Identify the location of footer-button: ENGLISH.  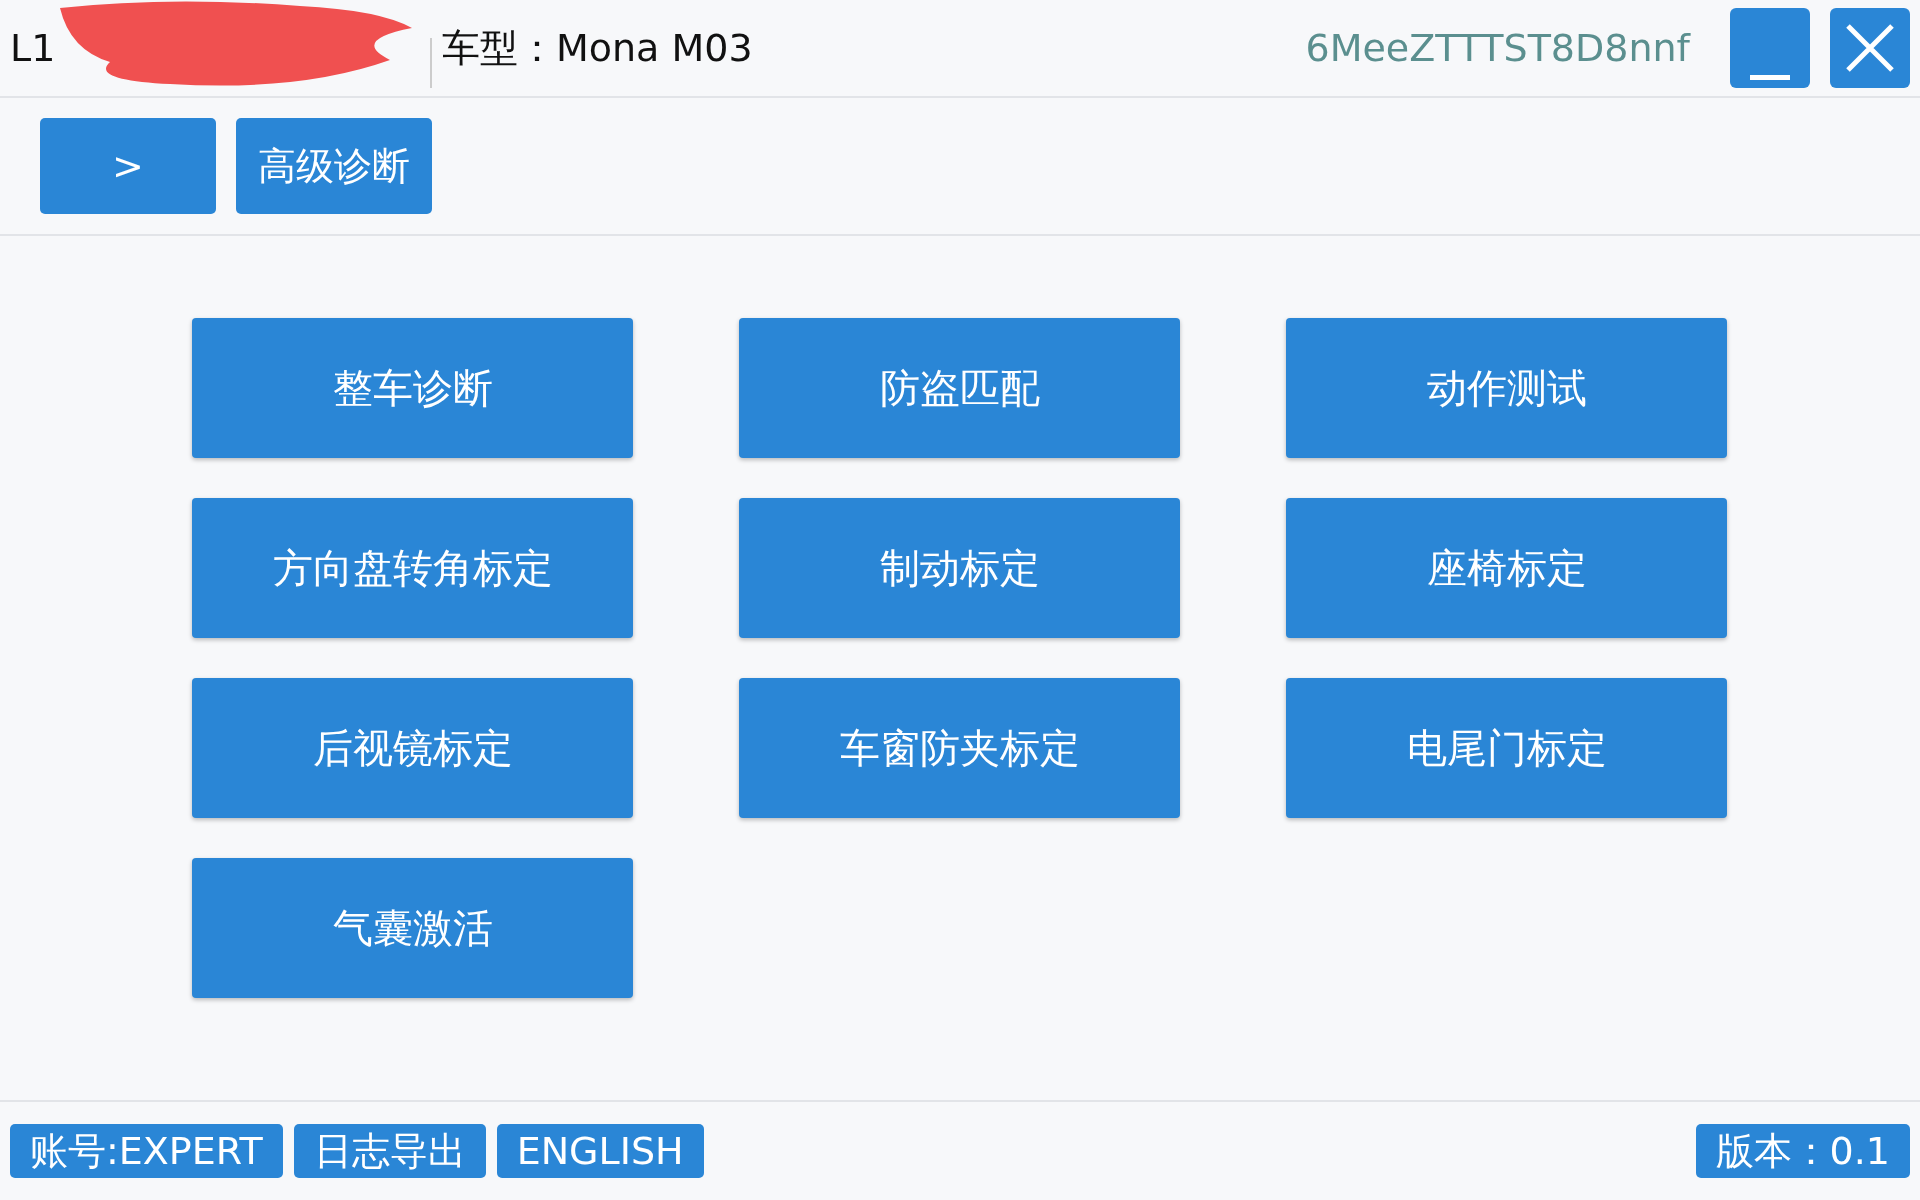
(600, 1151).